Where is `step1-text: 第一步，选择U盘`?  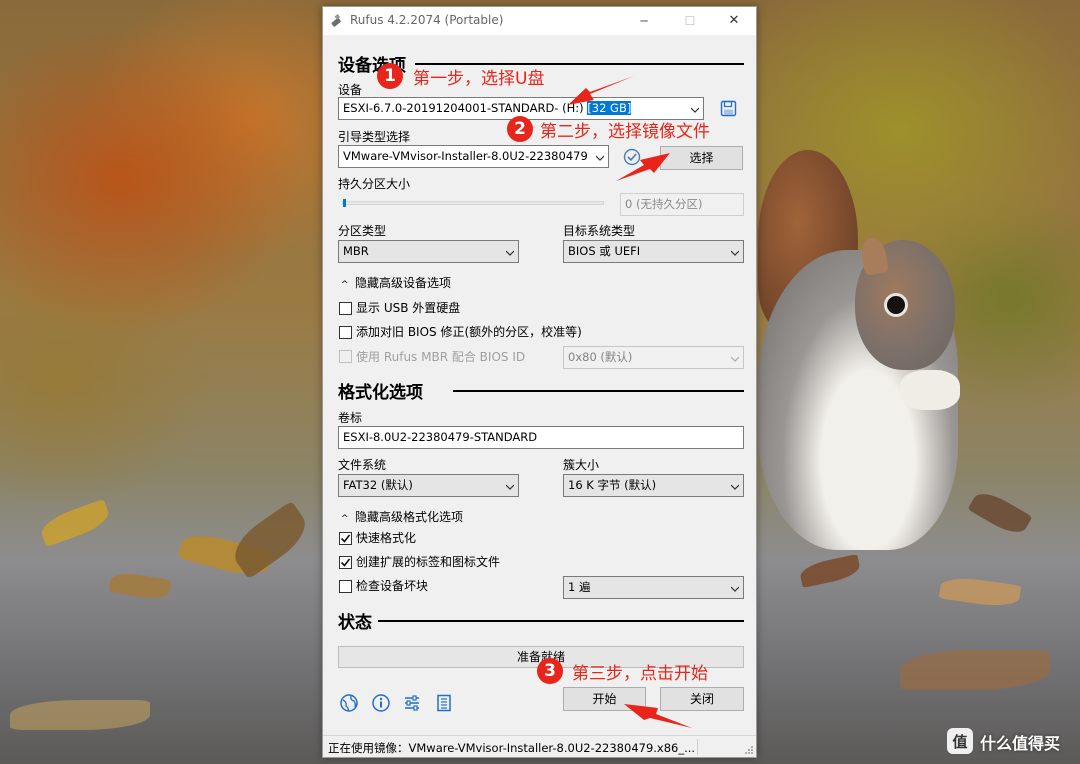
step1-text: 第一步，选择U盘 is located at coordinates (479, 79).